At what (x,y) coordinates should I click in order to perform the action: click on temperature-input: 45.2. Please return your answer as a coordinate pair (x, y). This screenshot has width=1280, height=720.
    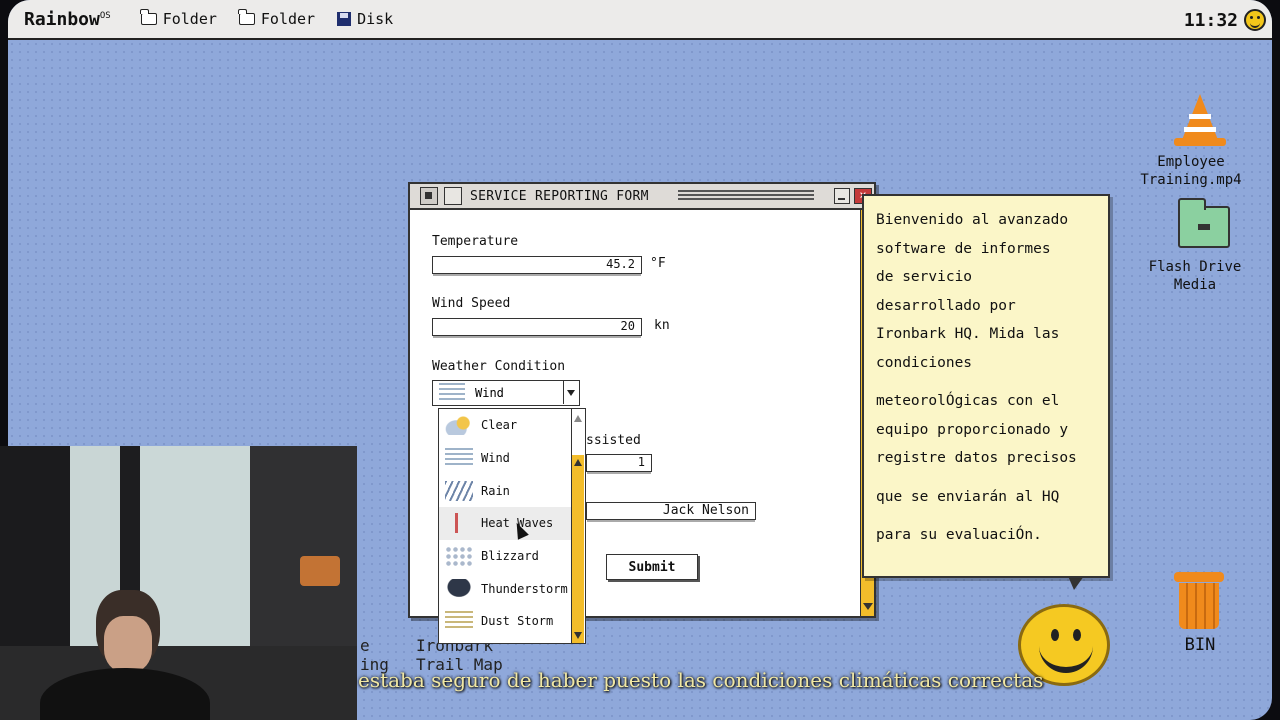
    Looking at the image, I should click on (537, 266).